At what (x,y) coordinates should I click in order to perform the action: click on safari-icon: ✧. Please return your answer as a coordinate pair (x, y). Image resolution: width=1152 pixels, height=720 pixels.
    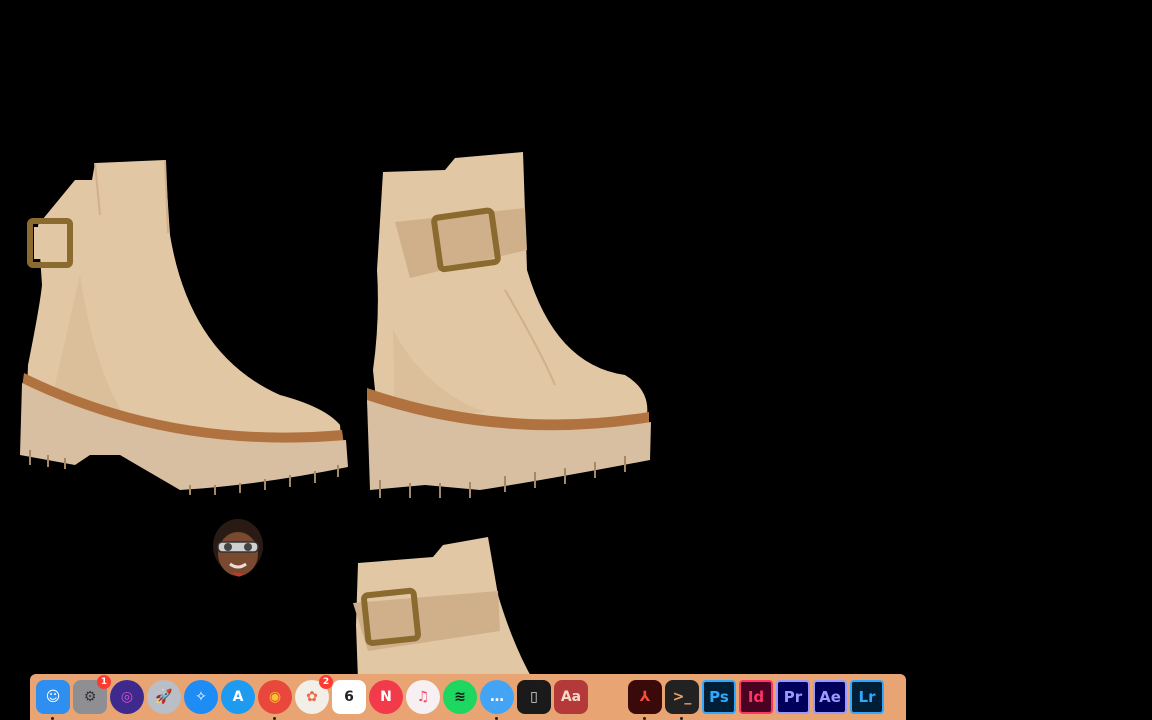
    Looking at the image, I should click on (201, 697).